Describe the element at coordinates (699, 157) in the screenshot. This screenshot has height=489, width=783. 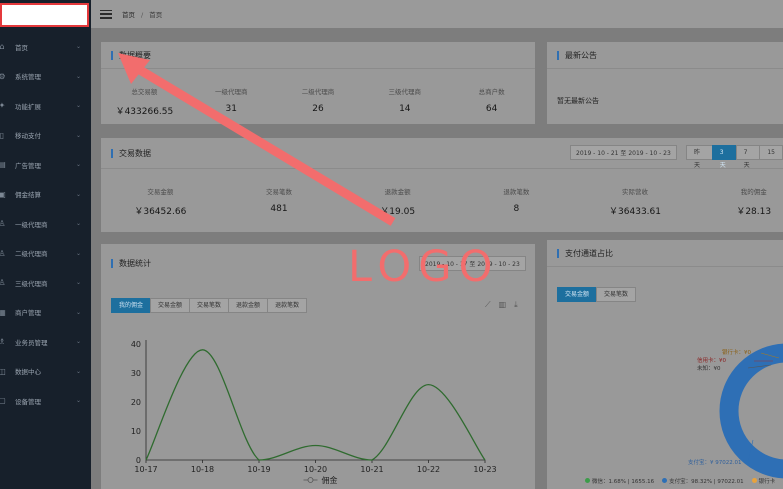
I see `range-button: 昨天` at that location.